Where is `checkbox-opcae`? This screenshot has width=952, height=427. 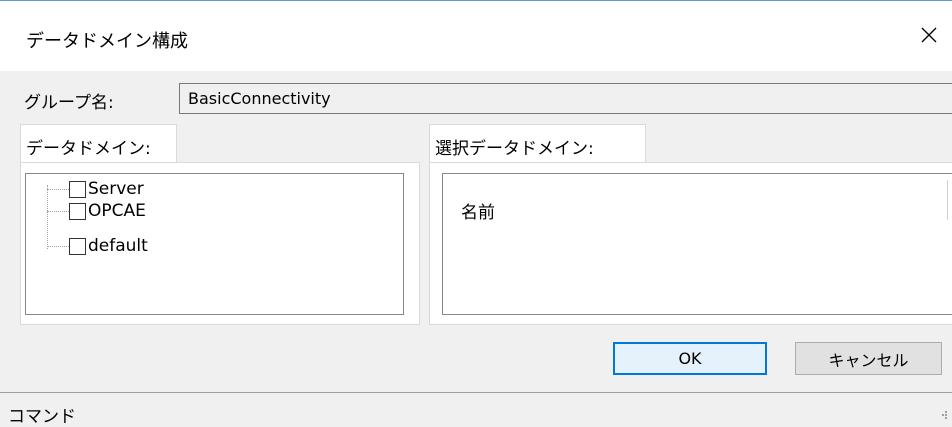
checkbox-opcae is located at coordinates (77, 211).